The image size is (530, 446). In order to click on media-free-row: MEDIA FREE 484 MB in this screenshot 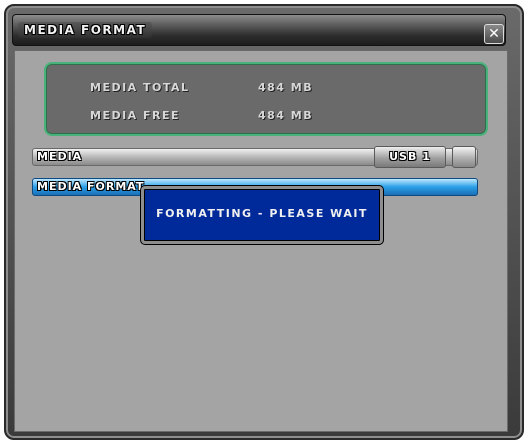, I will do `click(201, 116)`.